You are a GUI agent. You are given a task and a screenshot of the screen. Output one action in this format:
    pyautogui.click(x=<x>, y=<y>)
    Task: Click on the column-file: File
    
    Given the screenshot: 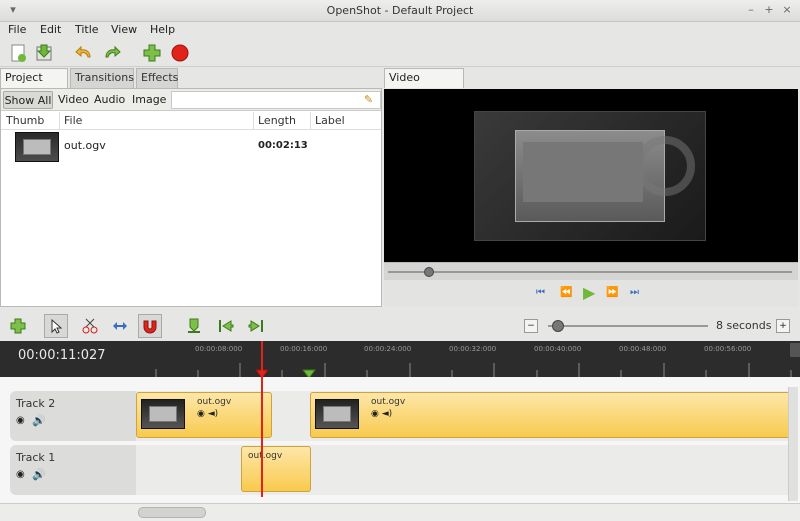 What is the action you would take?
    pyautogui.click(x=73, y=121)
    